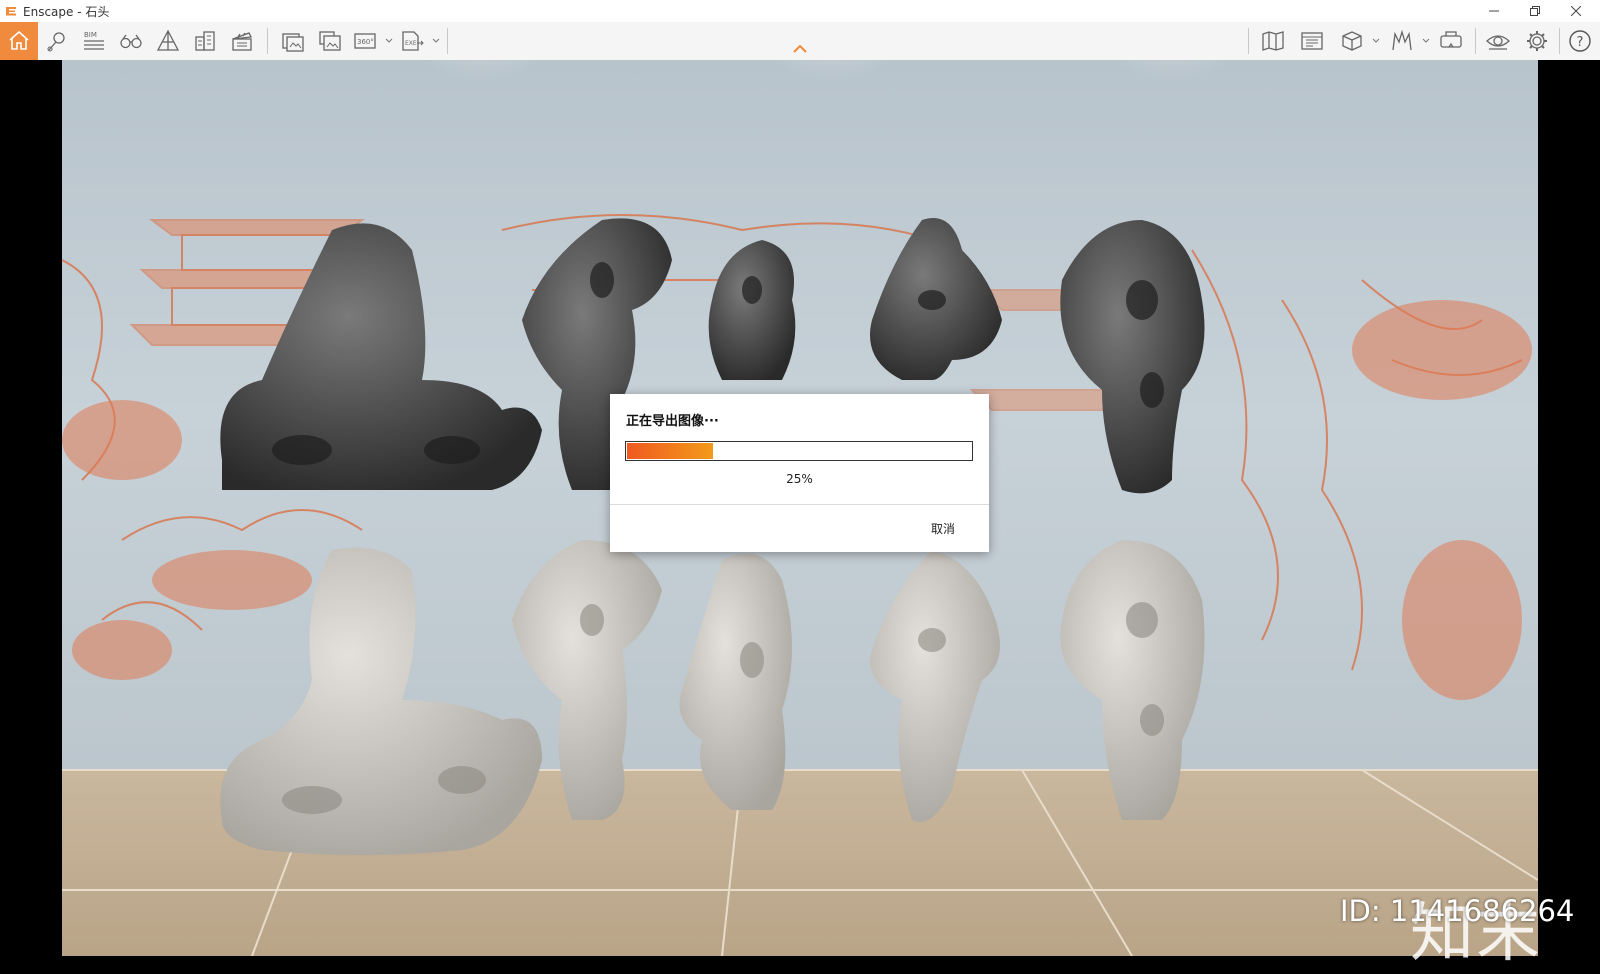 The width and height of the screenshot is (1600, 974). I want to click on batch-export-icon, so click(330, 41).